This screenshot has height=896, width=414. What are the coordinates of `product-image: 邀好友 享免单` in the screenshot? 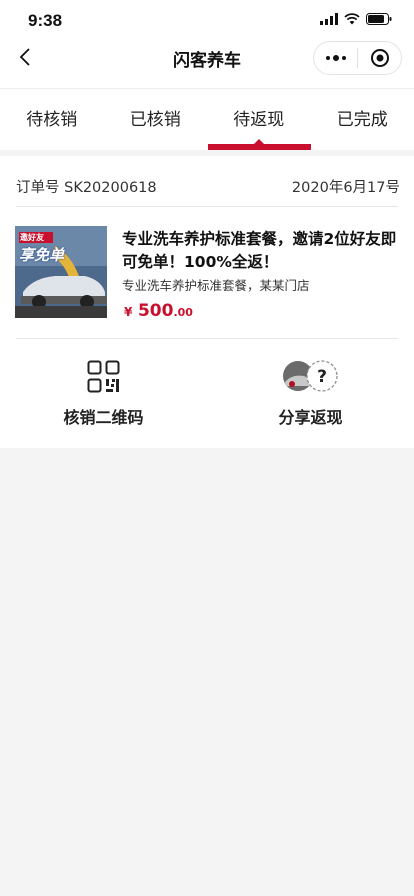 It's located at (61, 272).